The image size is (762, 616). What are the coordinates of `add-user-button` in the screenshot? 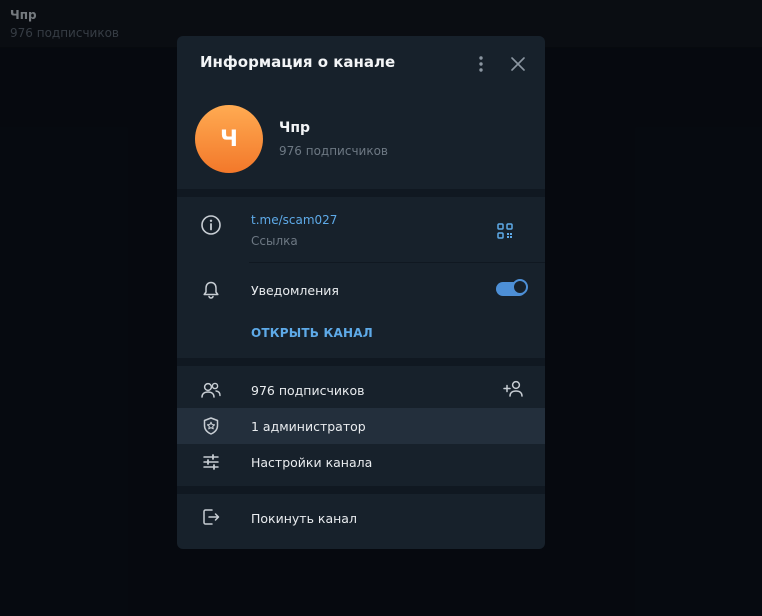 It's located at (514, 389).